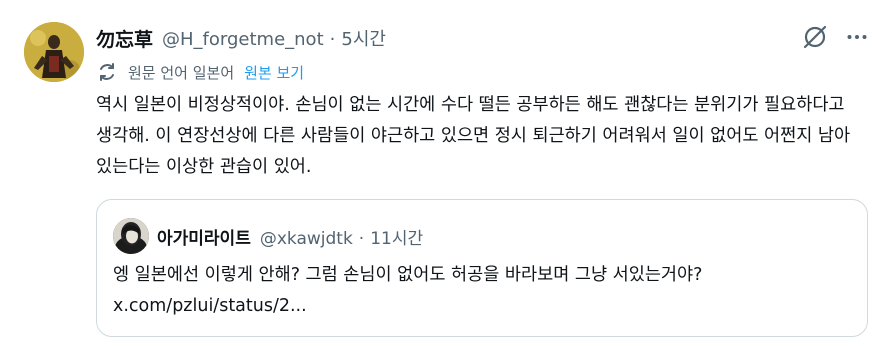 Image resolution: width=892 pixels, height=346 pixels. What do you see at coordinates (815, 37) in the screenshot?
I see `grok-slash-icon` at bounding box center [815, 37].